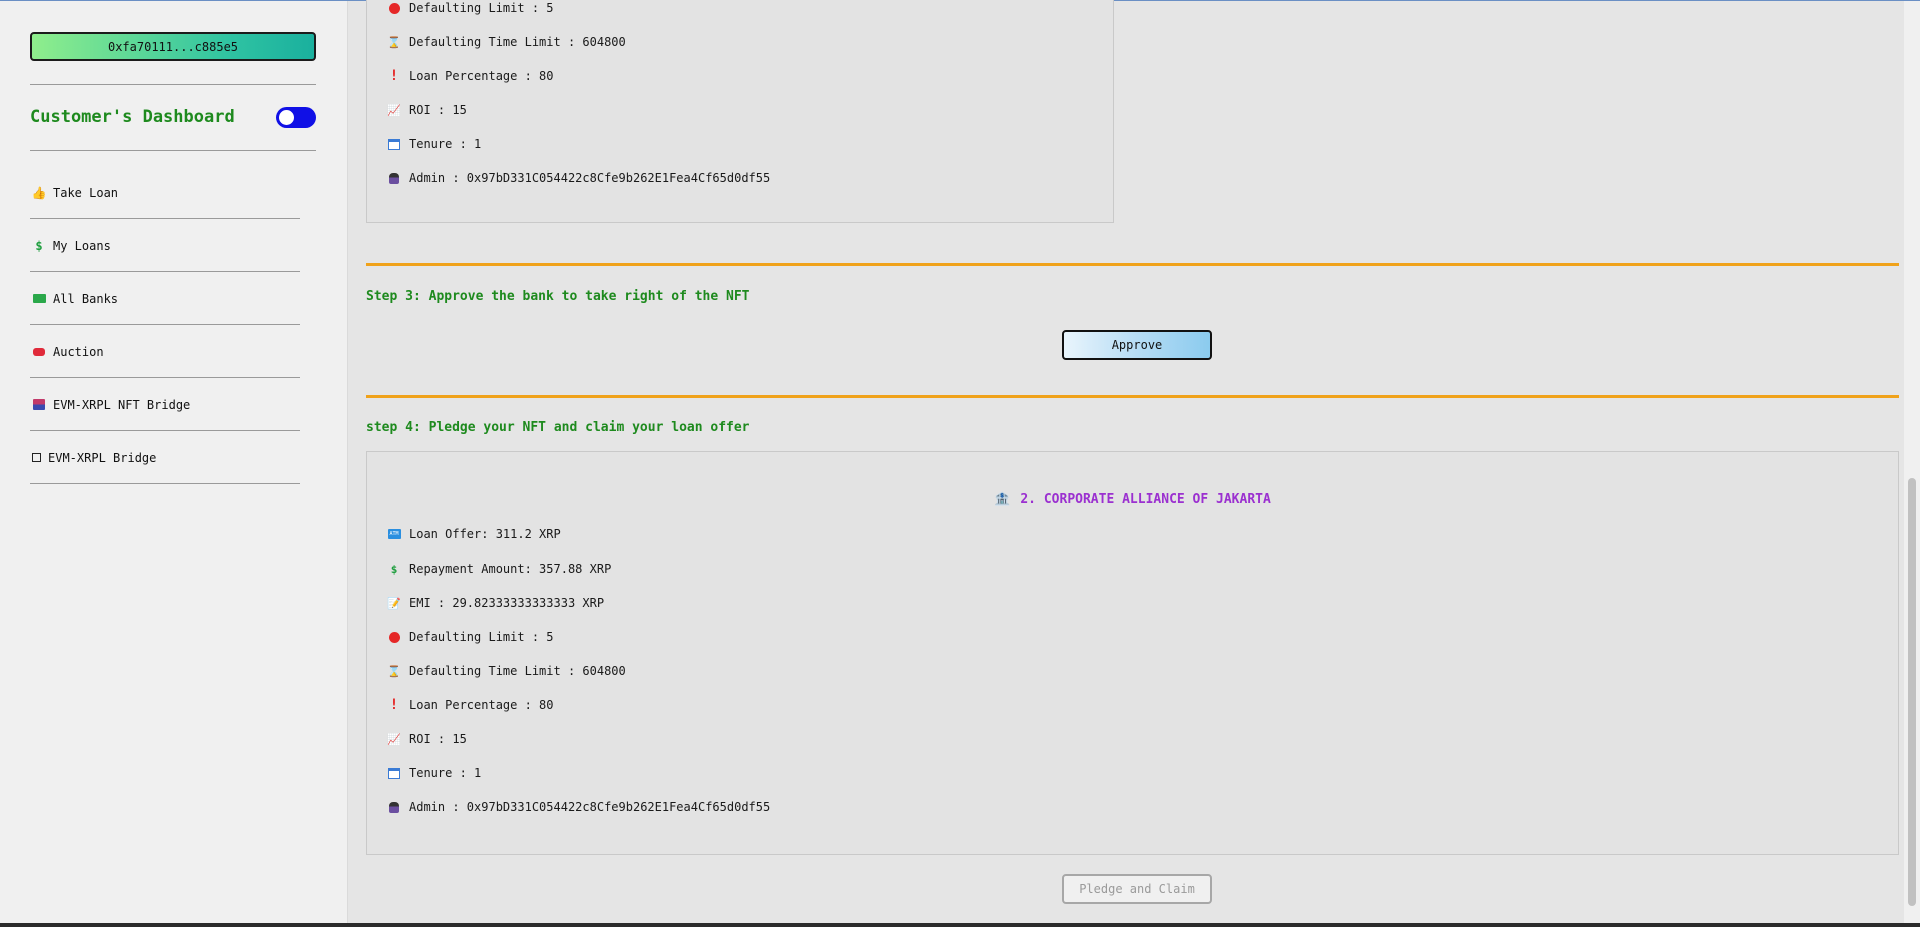 The height and width of the screenshot is (927, 1920). What do you see at coordinates (165, 246) in the screenshot?
I see `sidebar-item-my-loans: $ My Loans` at bounding box center [165, 246].